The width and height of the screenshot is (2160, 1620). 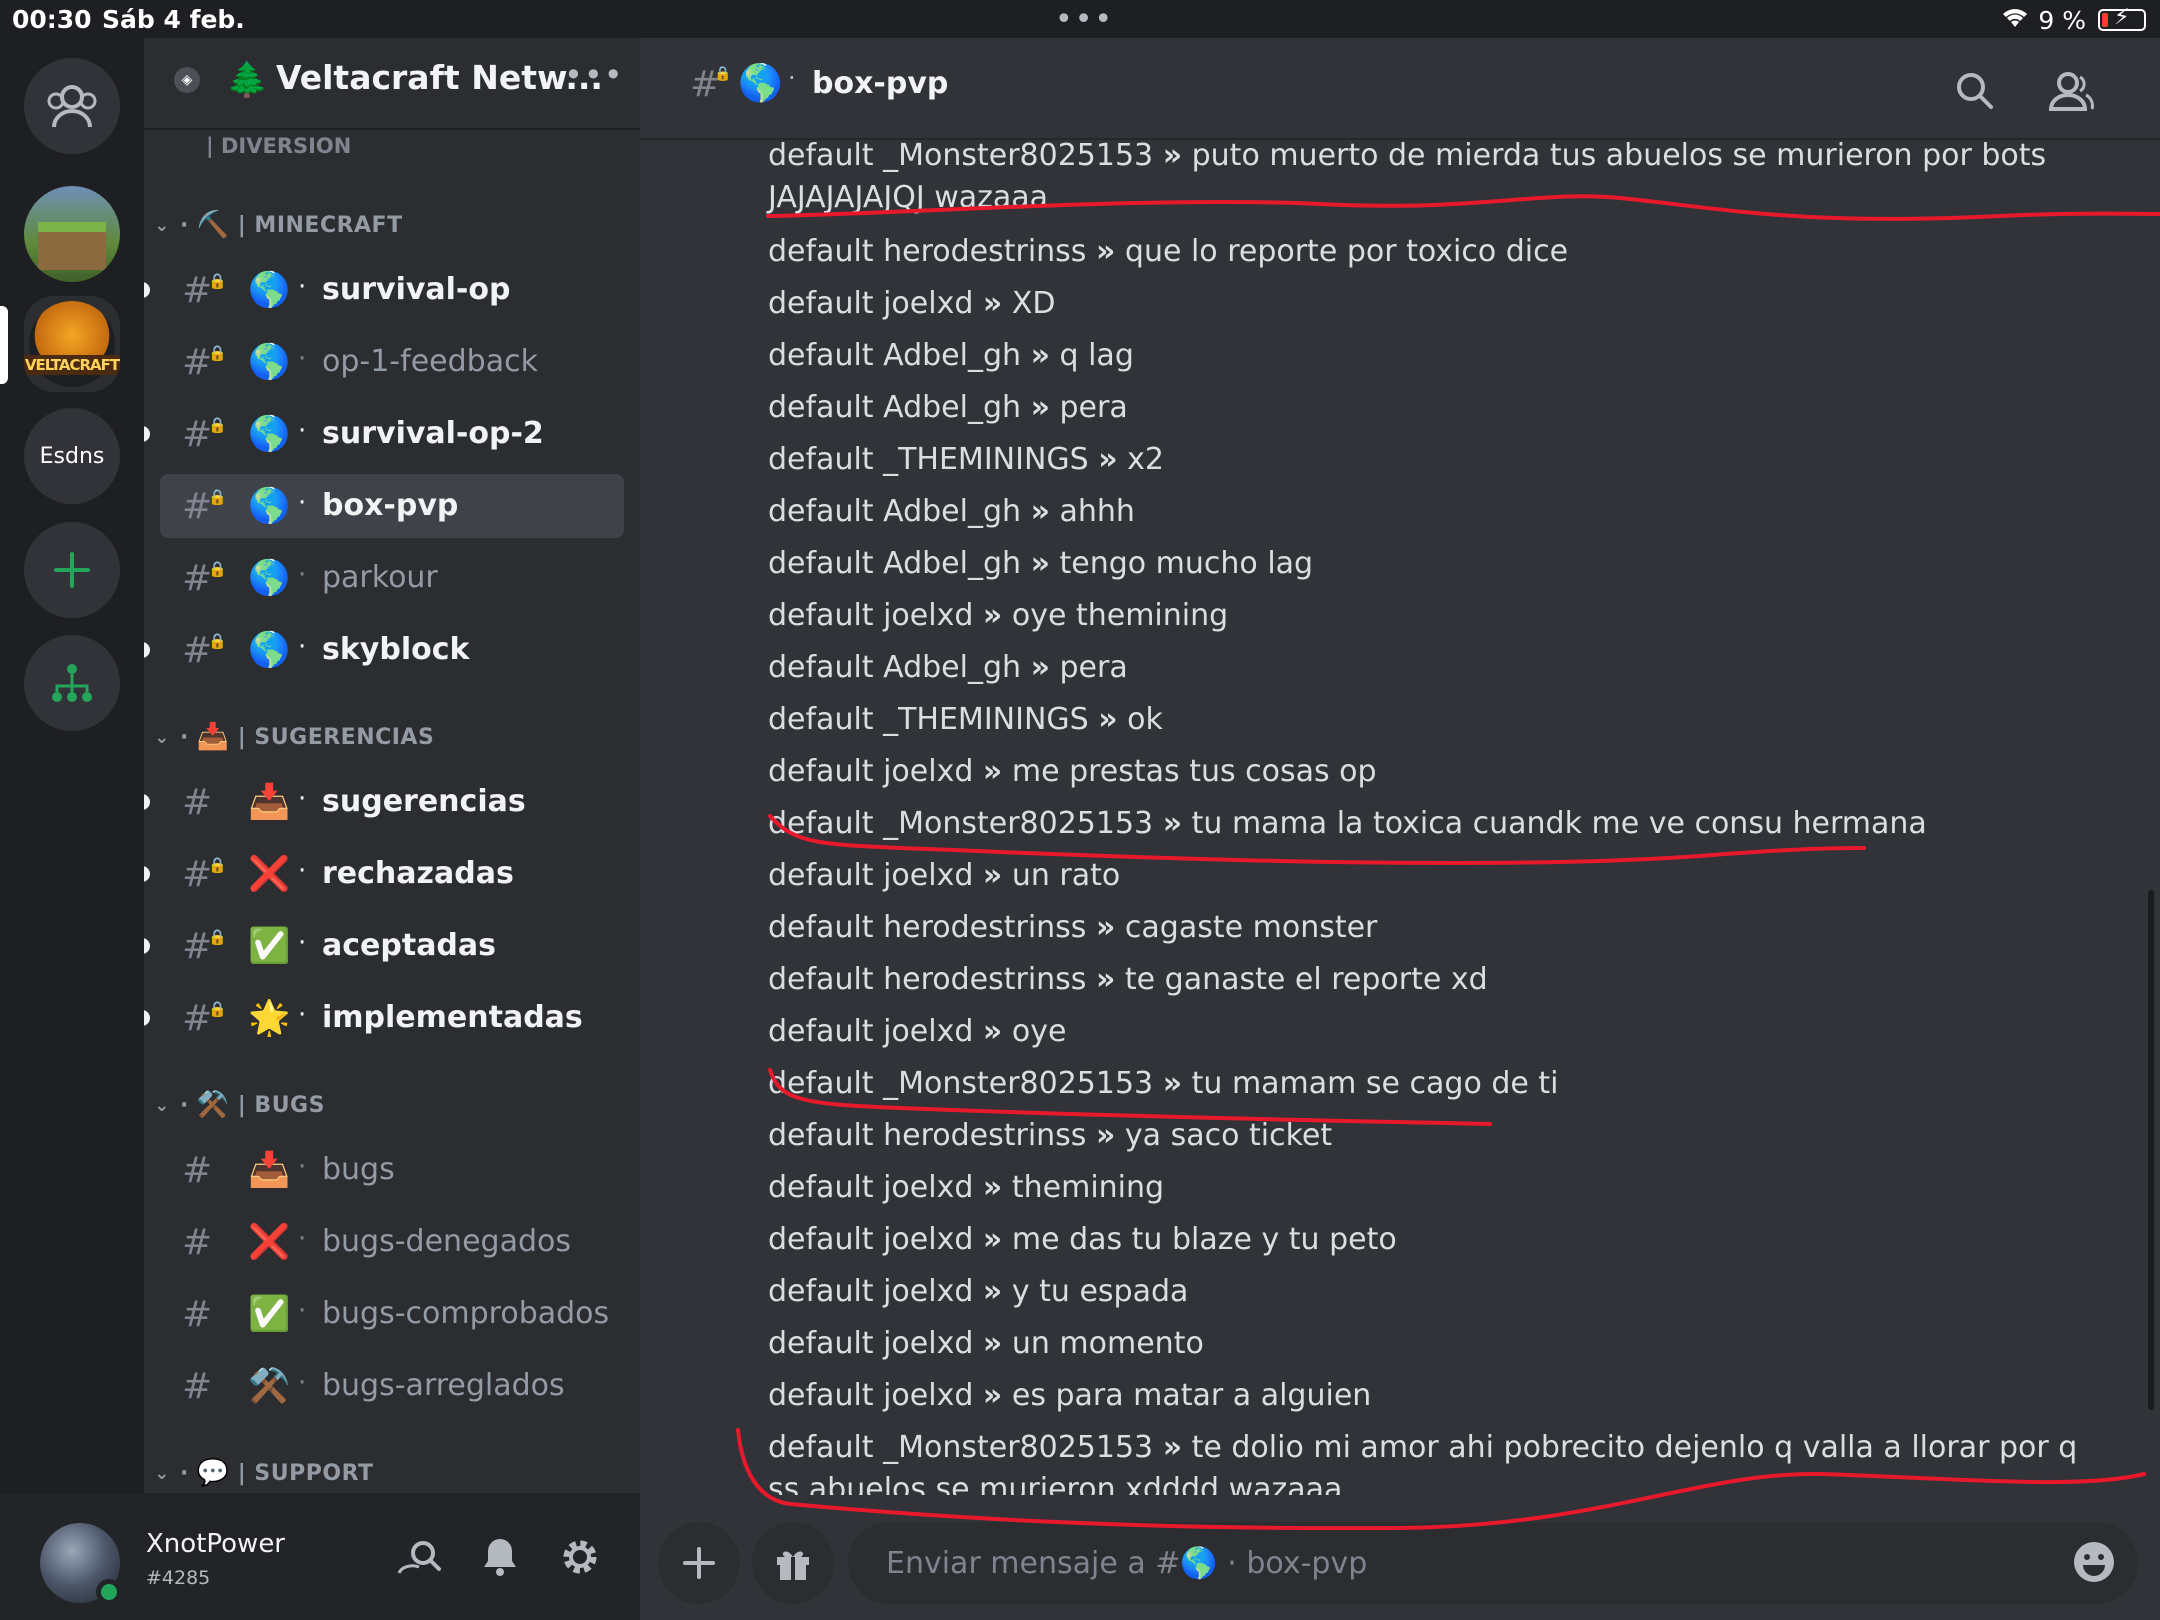 I want to click on channel-sugerencias: # 📥 · sugerencias, so click(x=384, y=802).